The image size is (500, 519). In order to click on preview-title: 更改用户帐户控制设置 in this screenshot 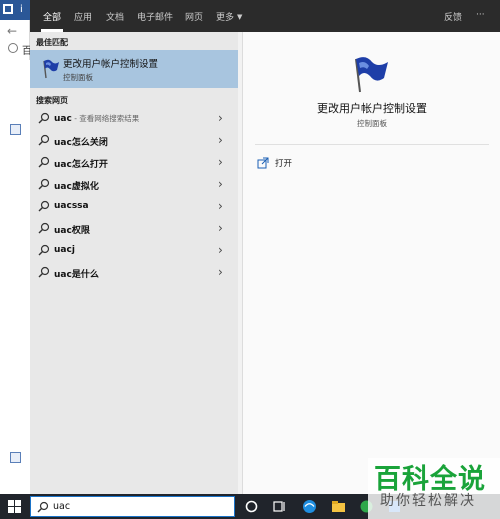, I will do `click(372, 108)`.